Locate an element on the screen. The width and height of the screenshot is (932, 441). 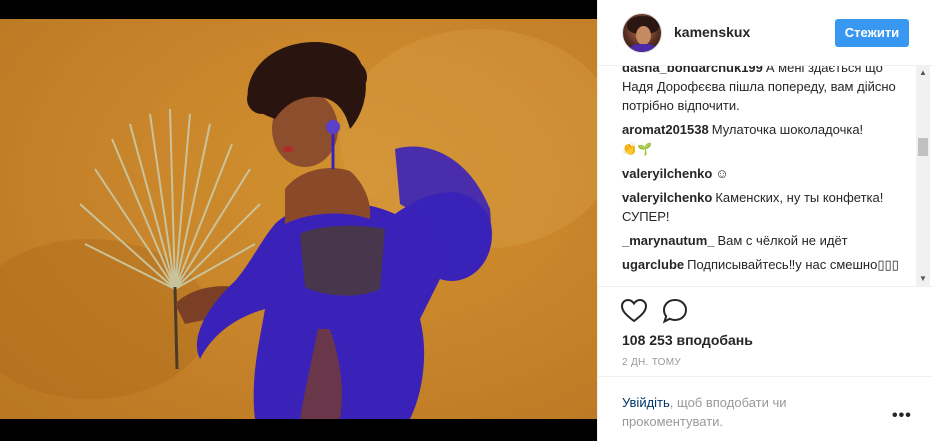
comment-text: ☺ is located at coordinates (722, 173).